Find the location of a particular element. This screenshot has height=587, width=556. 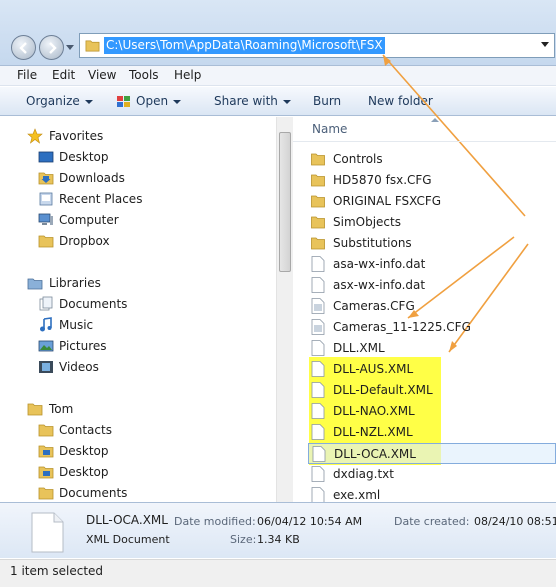

file-row: Substitutions is located at coordinates (432, 243).